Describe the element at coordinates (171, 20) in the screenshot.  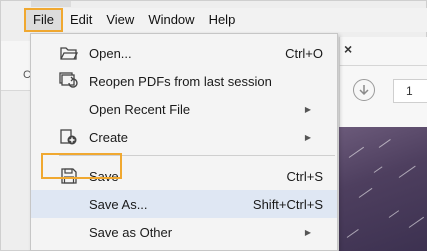
I see `menu-window: Window` at that location.